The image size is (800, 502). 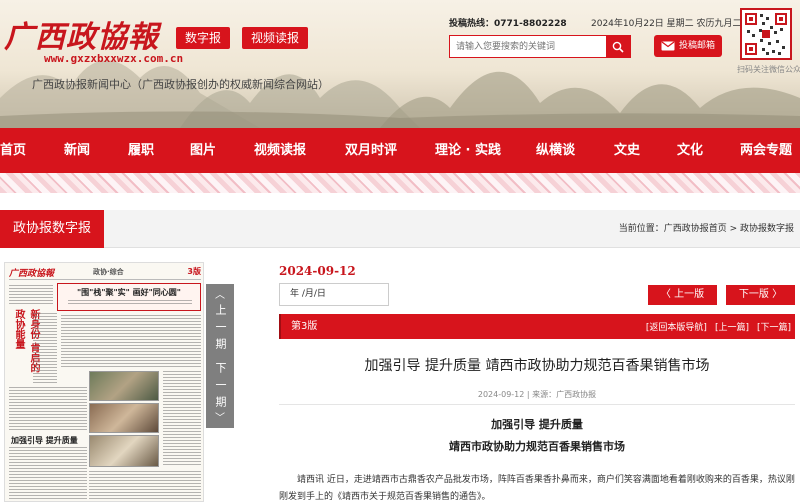 I want to click on paper-page-number: 3版, so click(x=194, y=271).